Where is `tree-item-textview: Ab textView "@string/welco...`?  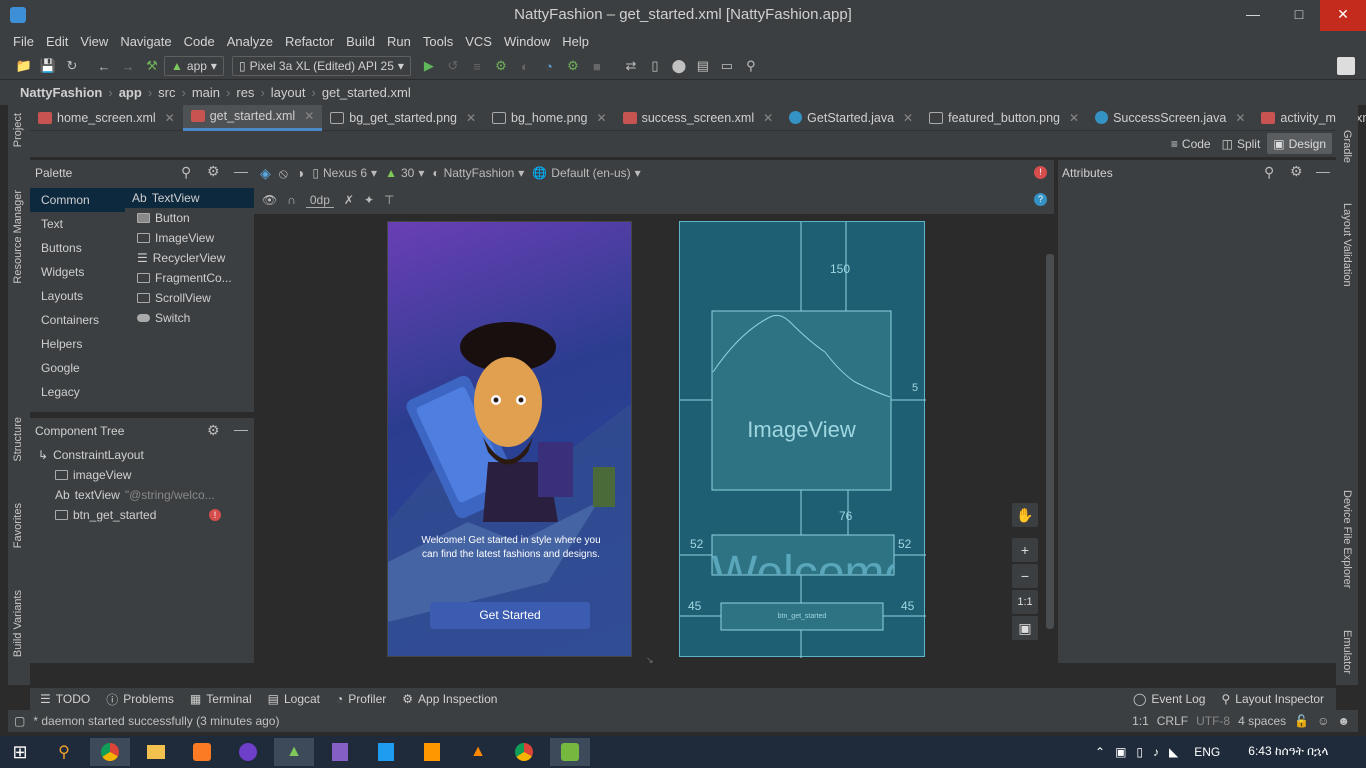
tree-item-textview: Ab textView "@string/welco... is located at coordinates (135, 495).